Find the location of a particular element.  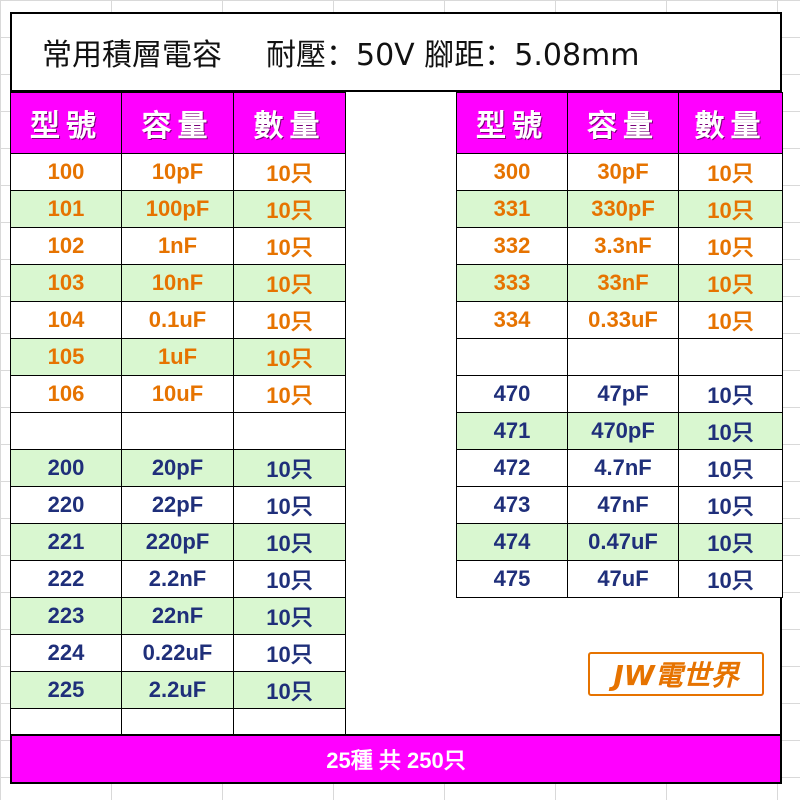

right-header-model: 型號 is located at coordinates (512, 123).